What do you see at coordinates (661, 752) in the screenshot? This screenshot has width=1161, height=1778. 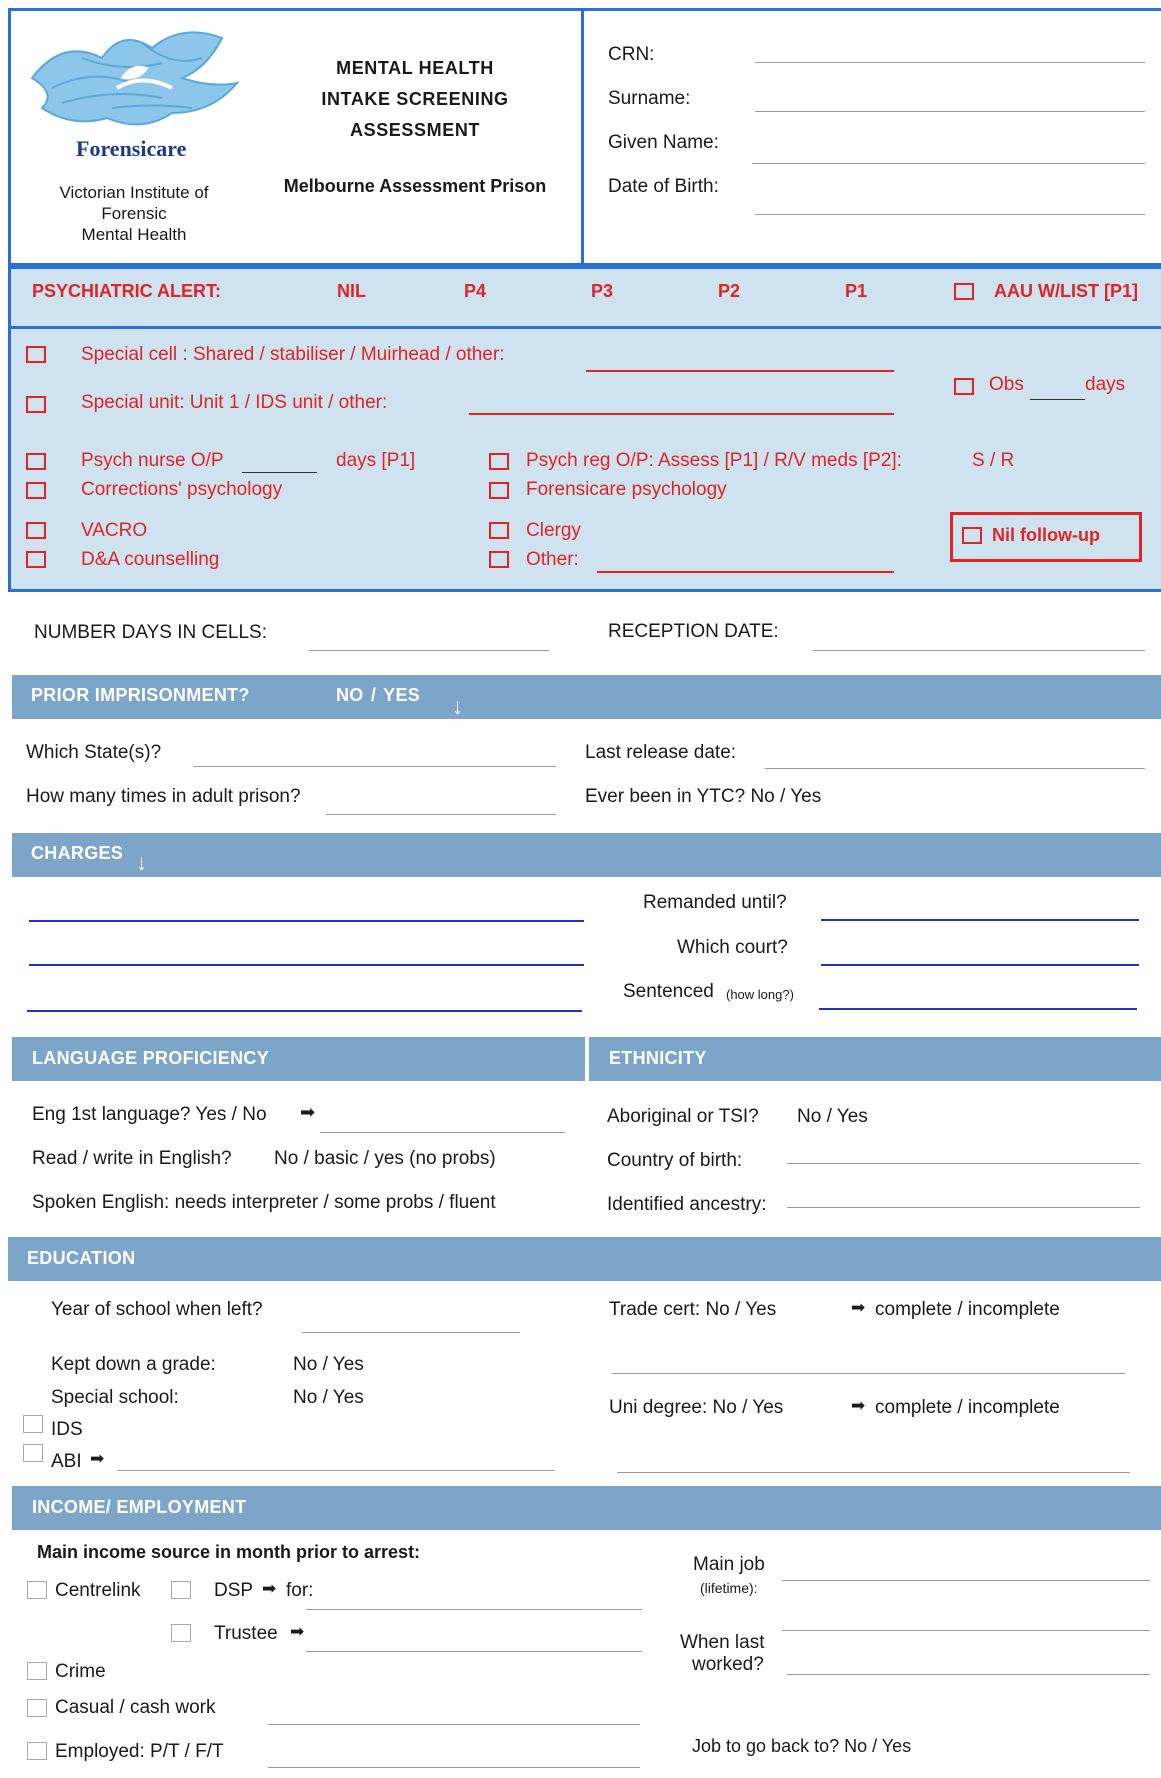 I see `last-release-label: Last release date:` at bounding box center [661, 752].